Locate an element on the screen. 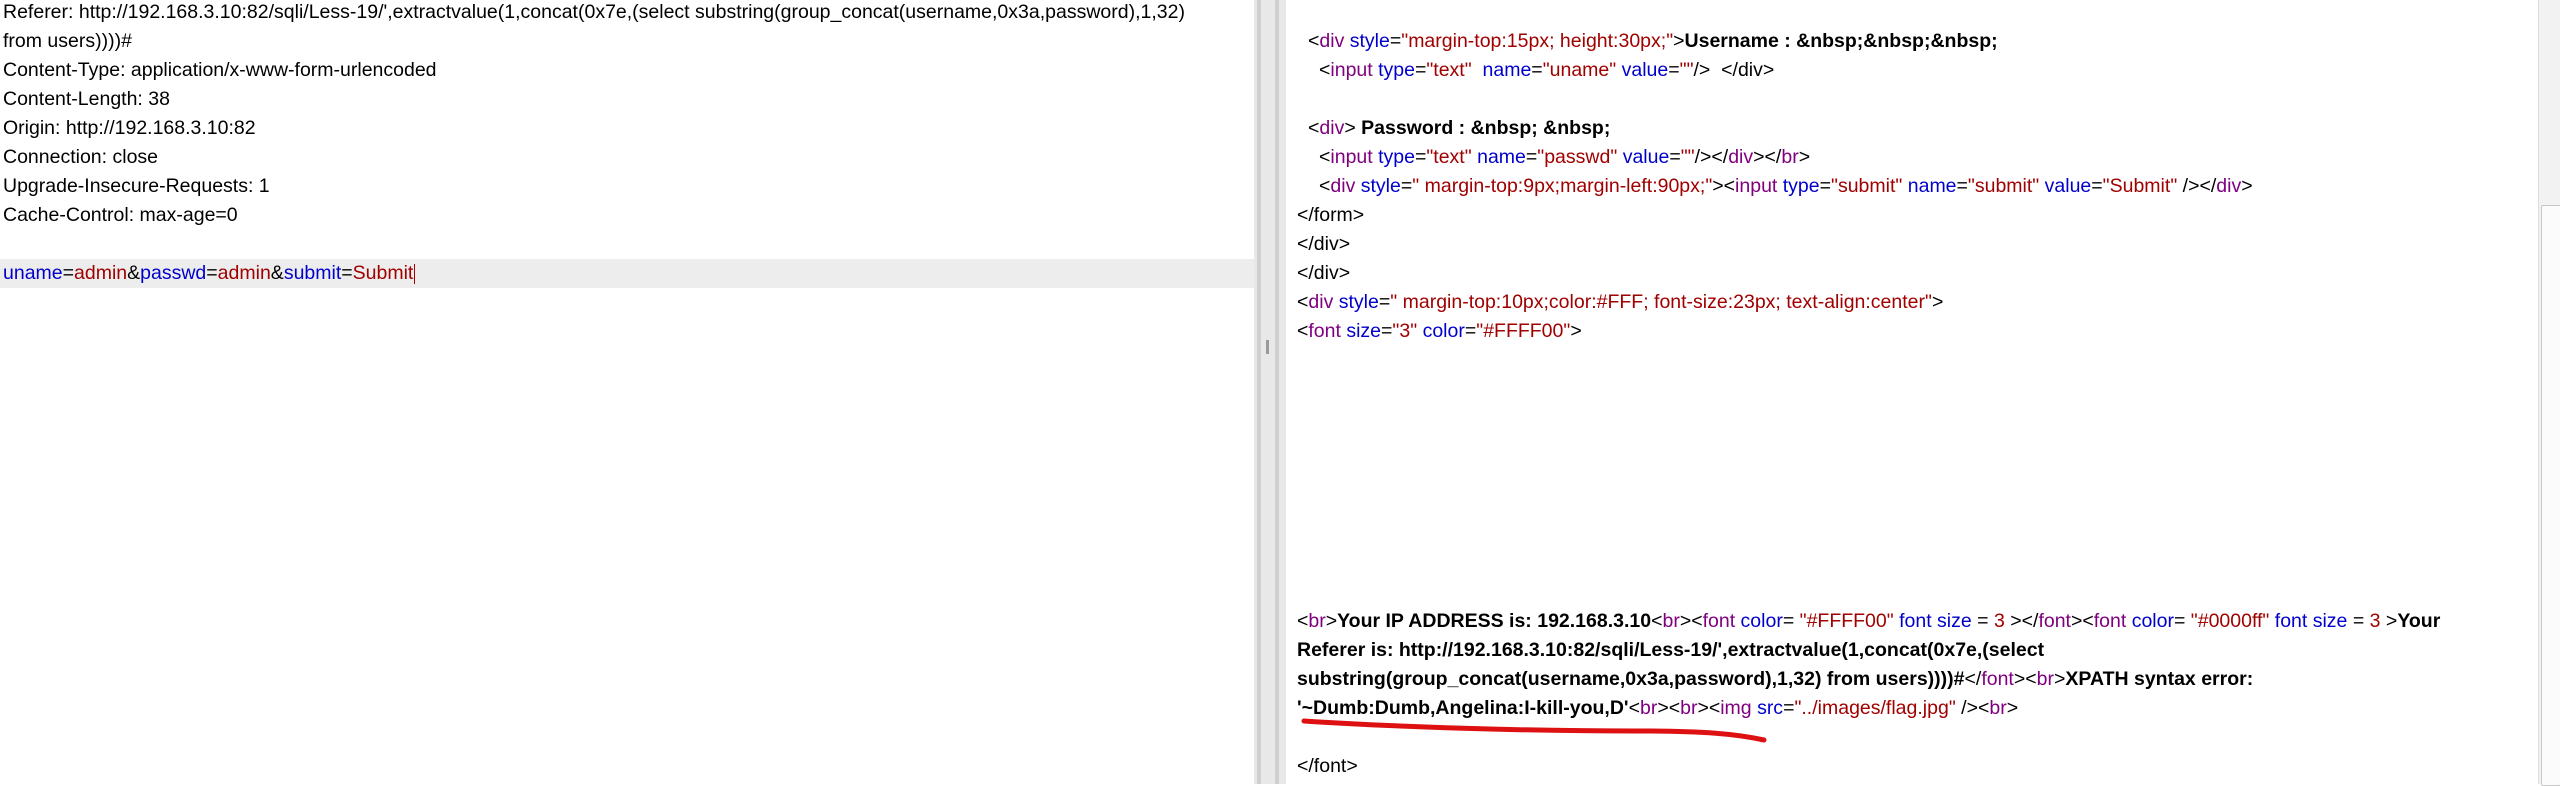 The height and width of the screenshot is (786, 2560). param-value-passwd: admin is located at coordinates (244, 273).